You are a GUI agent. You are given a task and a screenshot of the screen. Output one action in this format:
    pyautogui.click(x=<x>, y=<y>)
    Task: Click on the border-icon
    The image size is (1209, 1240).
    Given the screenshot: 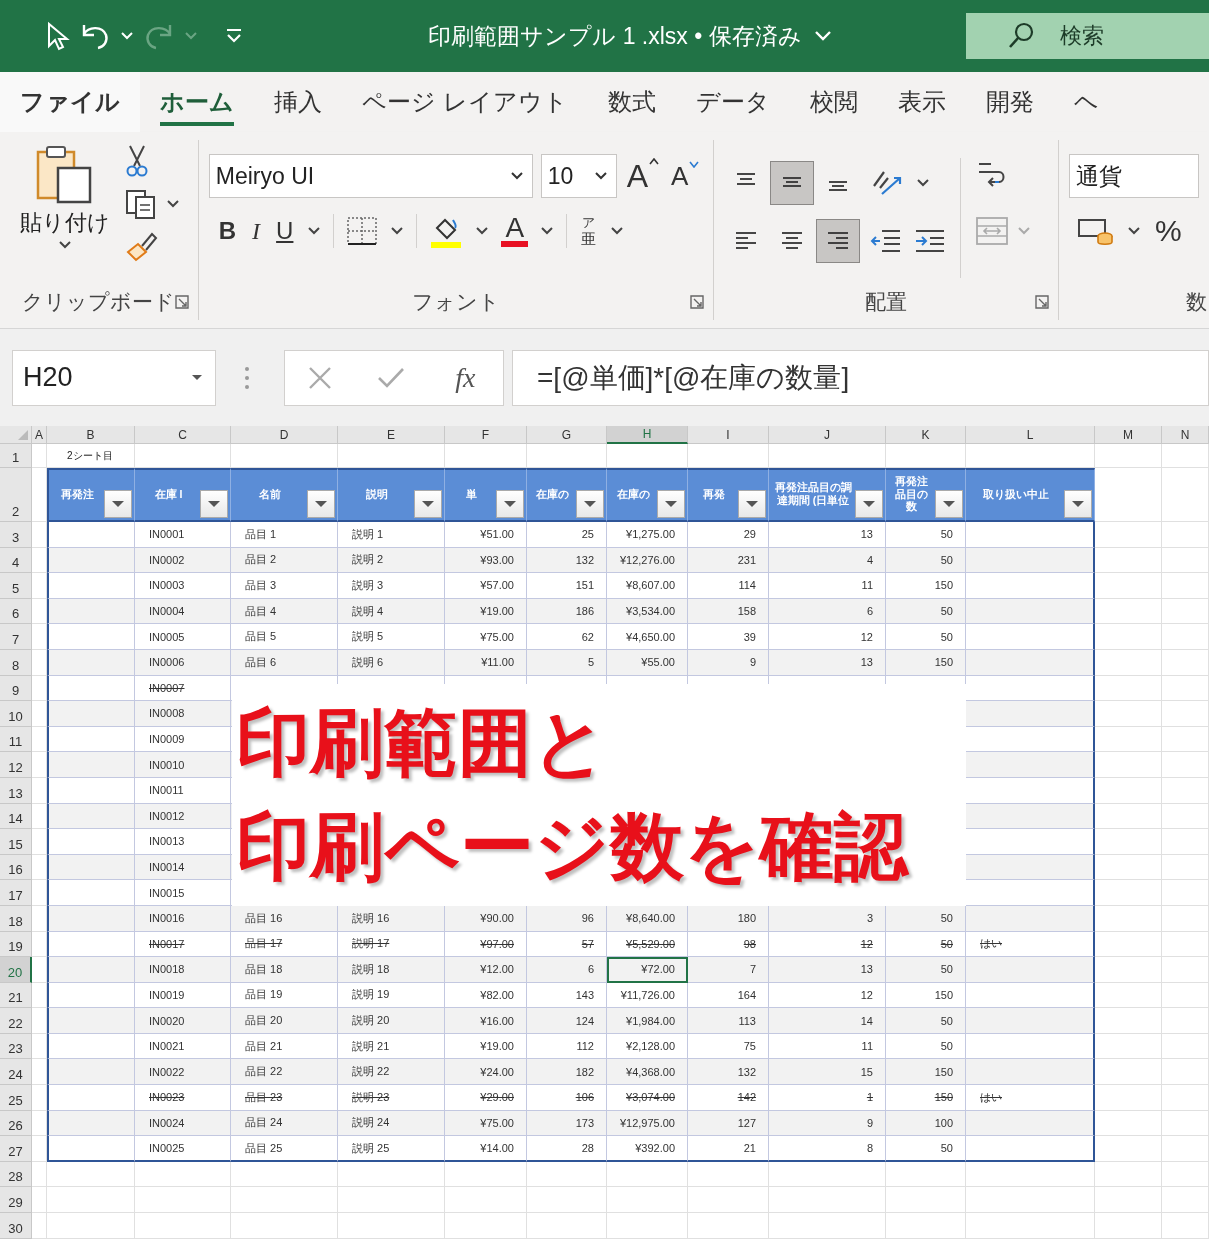 What is the action you would take?
    pyautogui.click(x=362, y=231)
    